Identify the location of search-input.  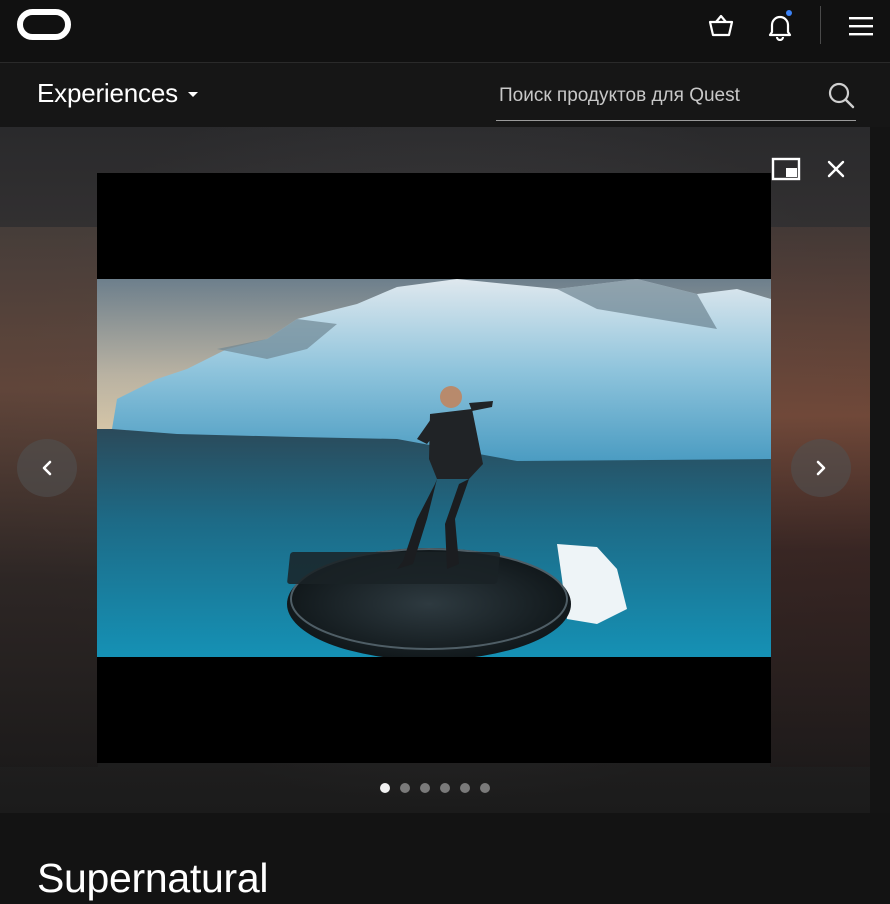
(657, 96).